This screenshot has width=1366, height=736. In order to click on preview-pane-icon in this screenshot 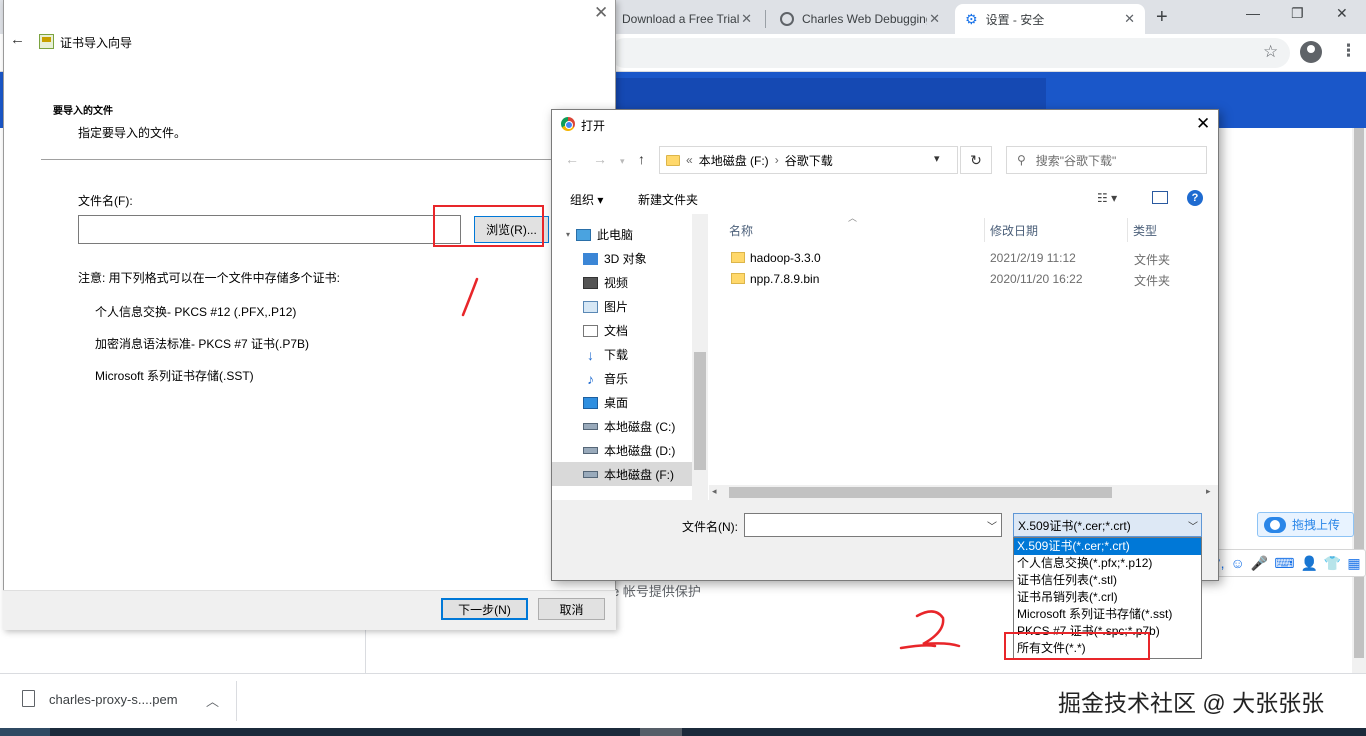, I will do `click(1160, 197)`.